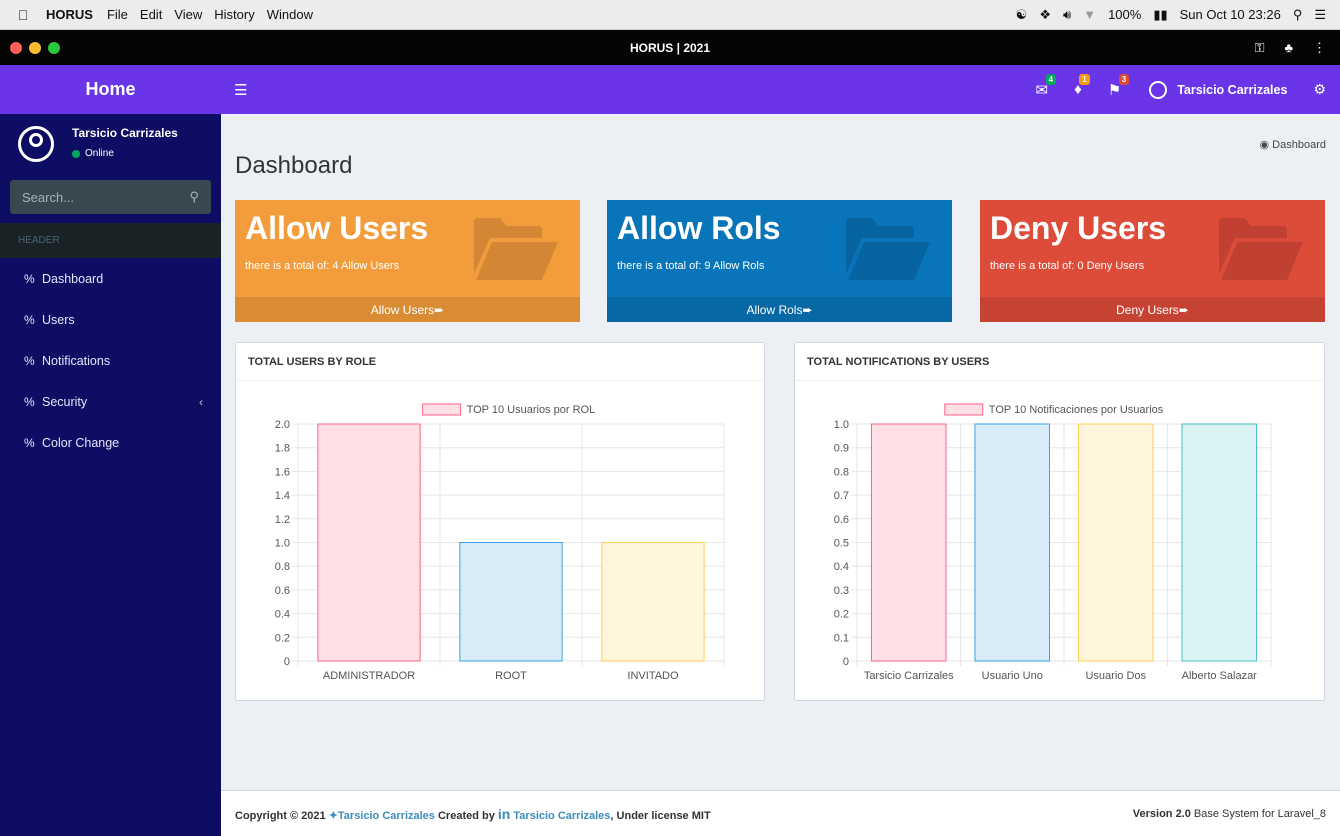 The image size is (1340, 836). What do you see at coordinates (774, 309) in the screenshot?
I see `tile-footer-label: Allow Rols` at bounding box center [774, 309].